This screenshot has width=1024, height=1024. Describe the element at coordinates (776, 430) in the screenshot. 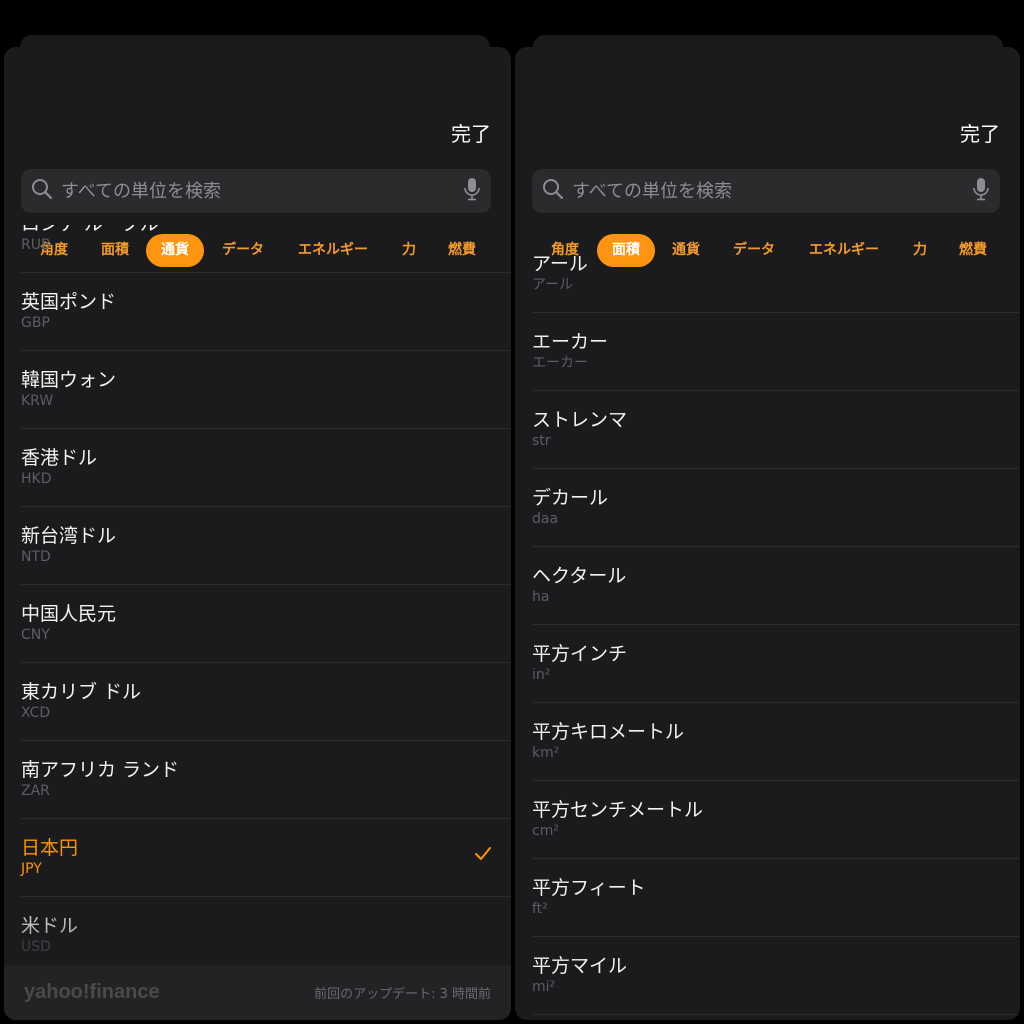

I see `unit-row: ストレンマ str` at that location.